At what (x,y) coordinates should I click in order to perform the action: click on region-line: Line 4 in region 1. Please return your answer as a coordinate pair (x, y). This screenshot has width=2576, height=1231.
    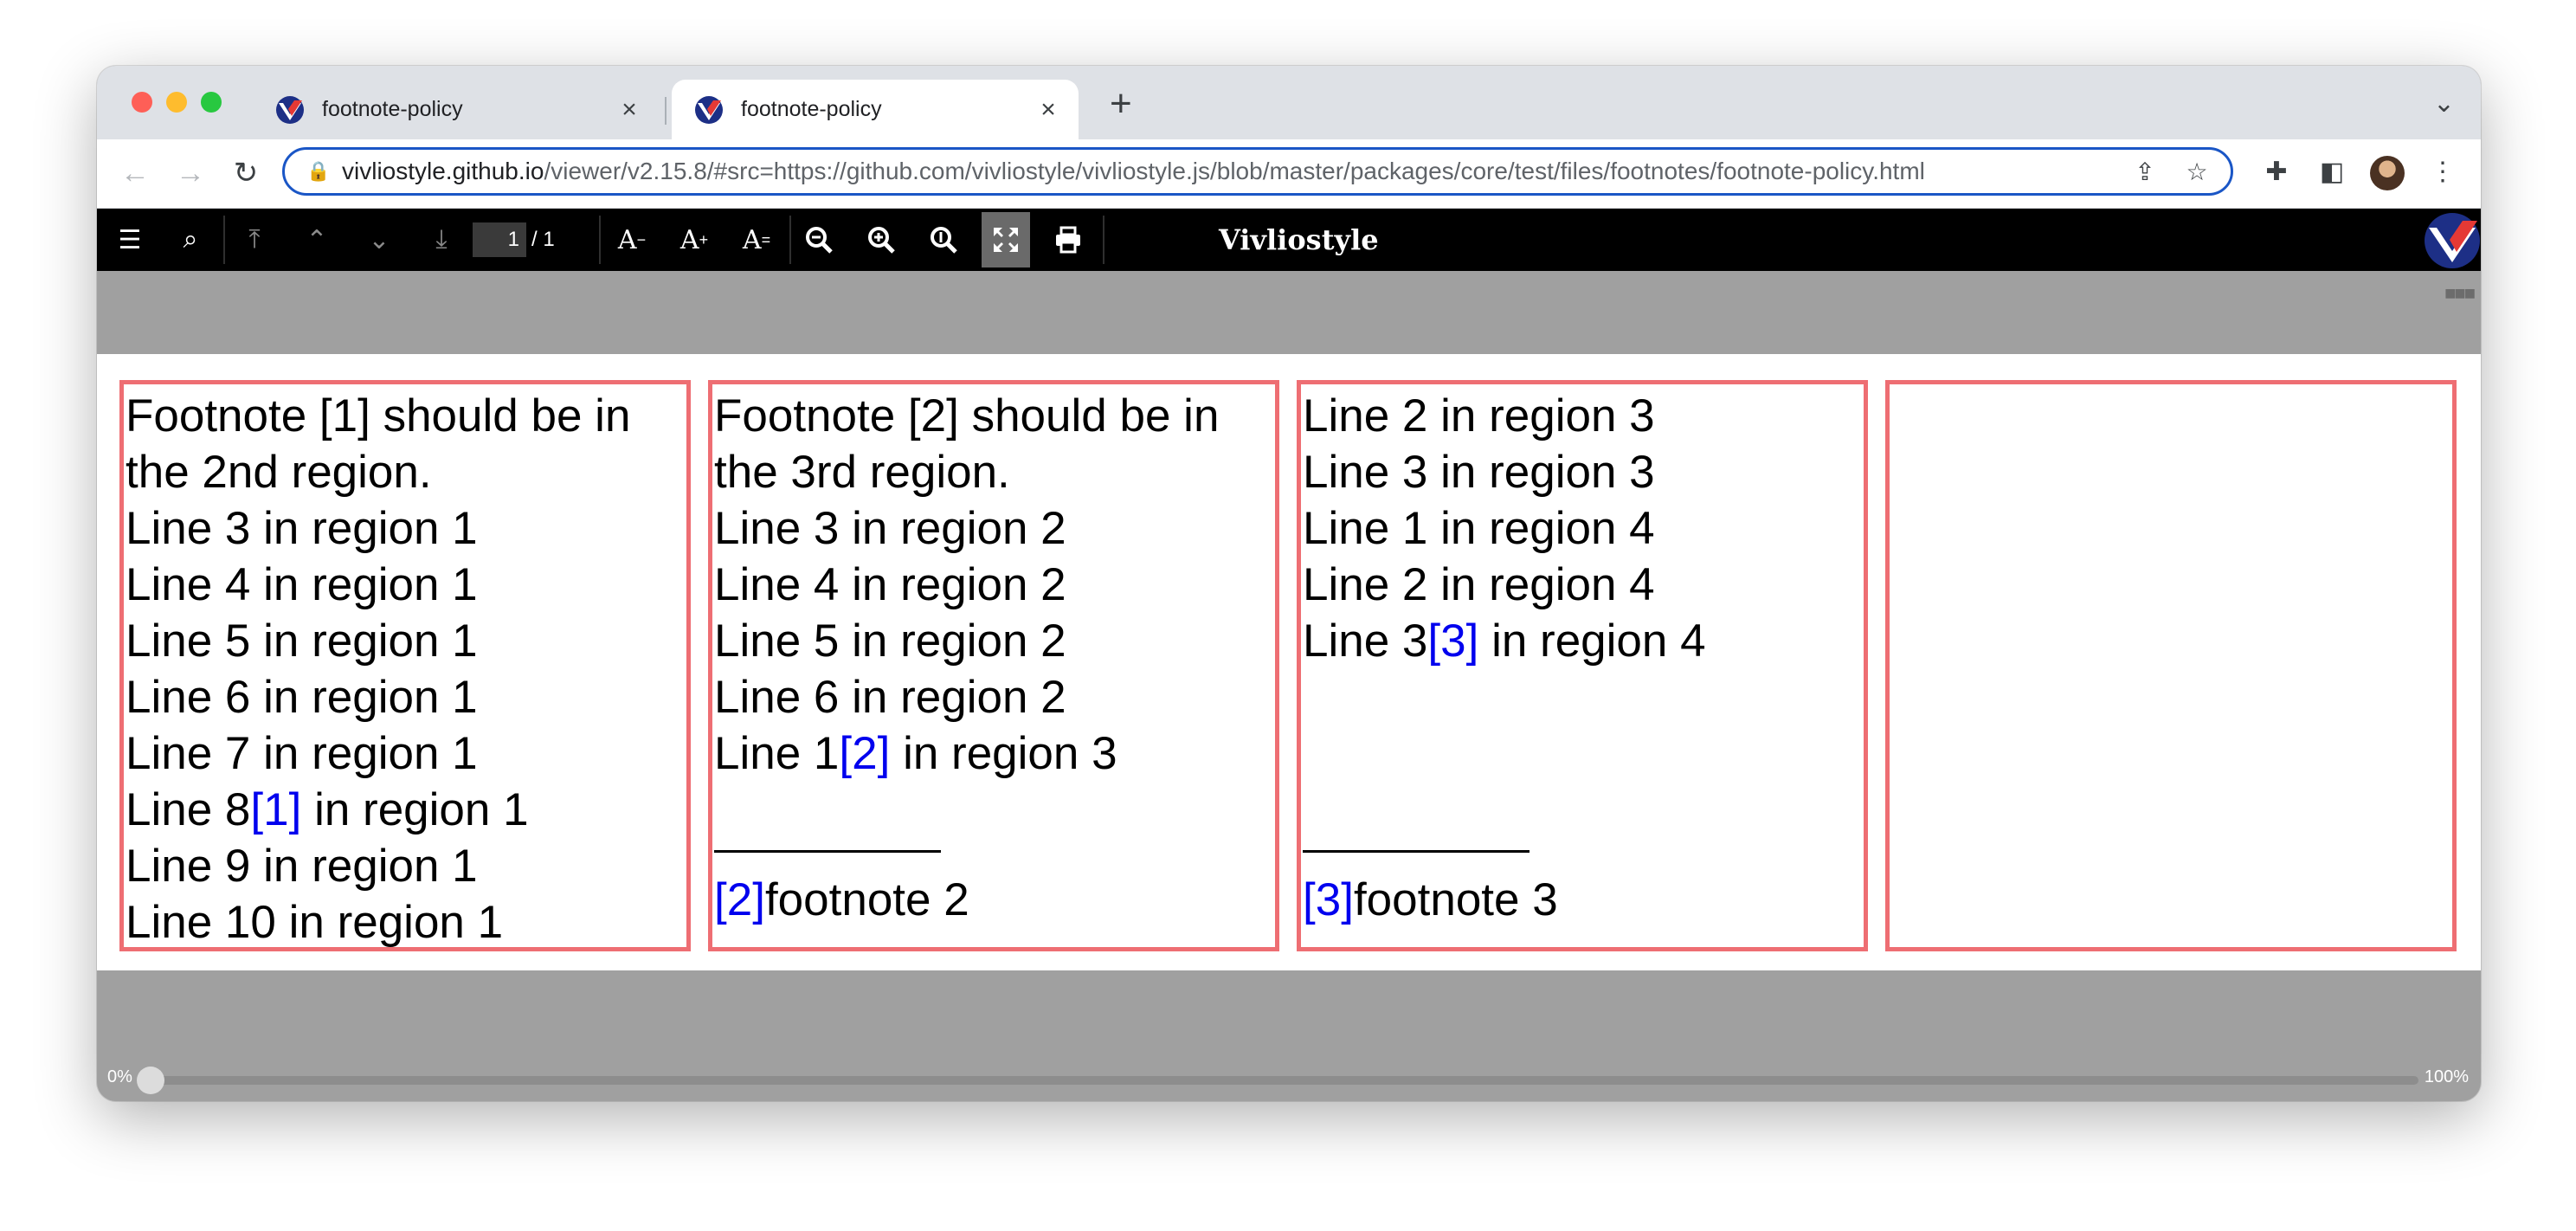
    Looking at the image, I should click on (302, 584).